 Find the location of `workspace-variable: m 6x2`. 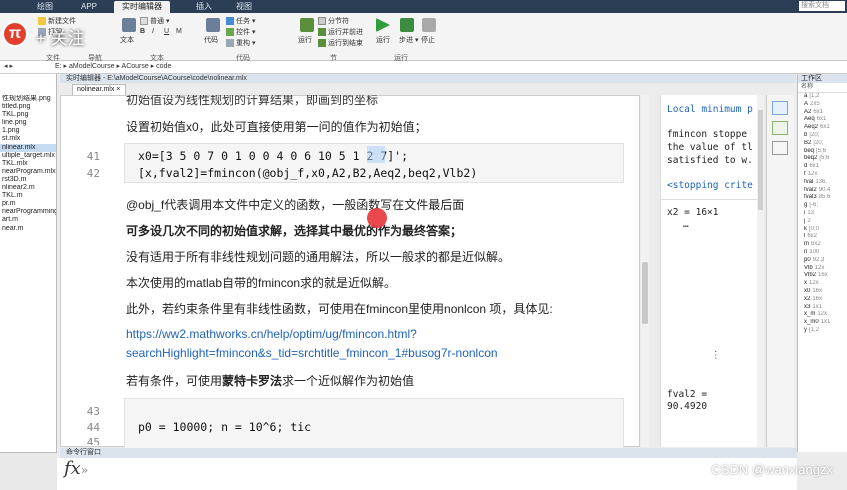

workspace-variable: m 6x2 is located at coordinates (825, 245).